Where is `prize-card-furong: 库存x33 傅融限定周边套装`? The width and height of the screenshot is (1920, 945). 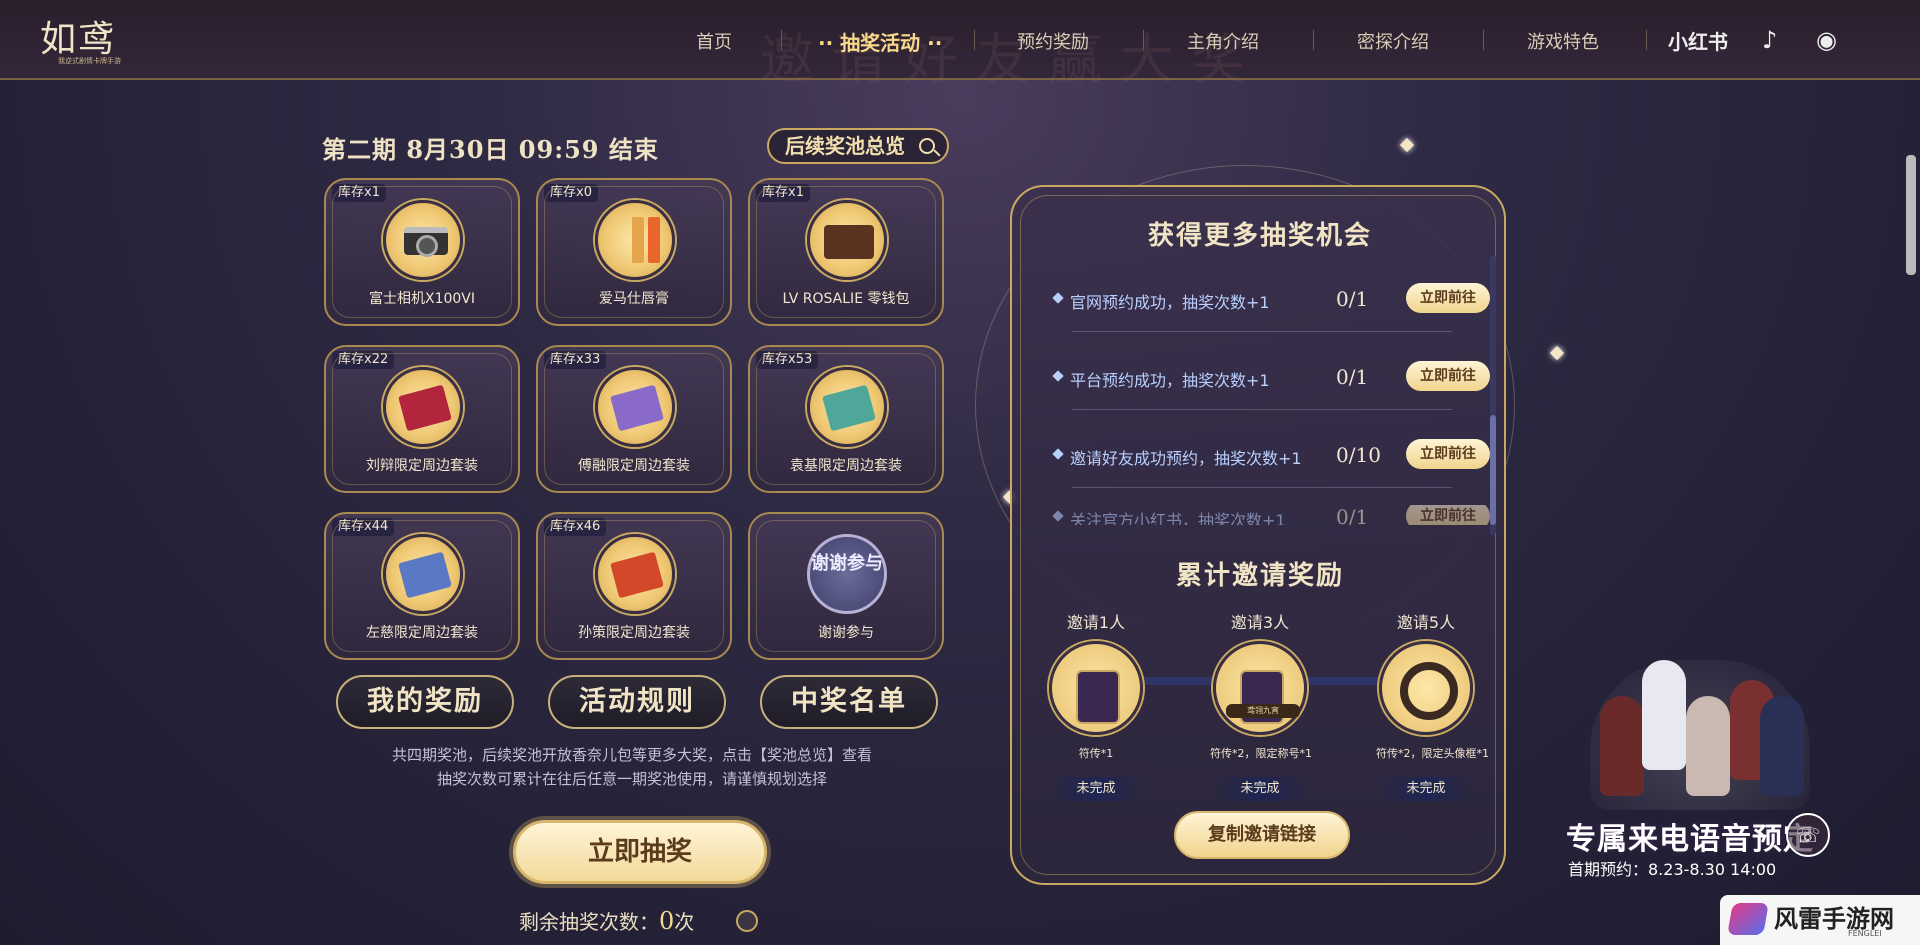 prize-card-furong: 库存x33 傅融限定周边套装 is located at coordinates (634, 419).